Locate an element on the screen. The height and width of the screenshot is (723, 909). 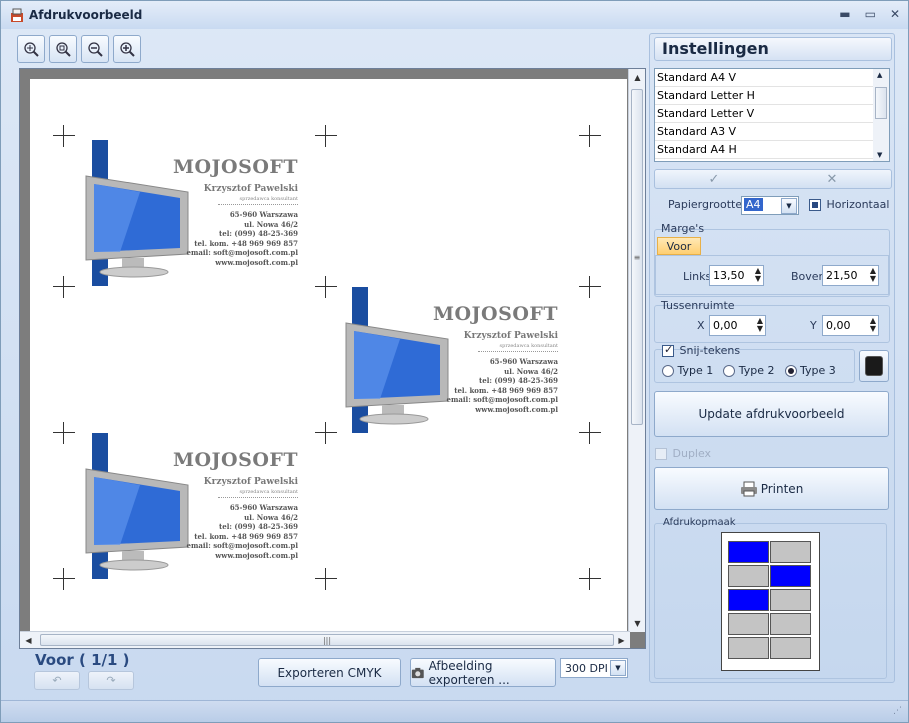
scroll-left-icon: ◀ is located at coordinates (28, 640).